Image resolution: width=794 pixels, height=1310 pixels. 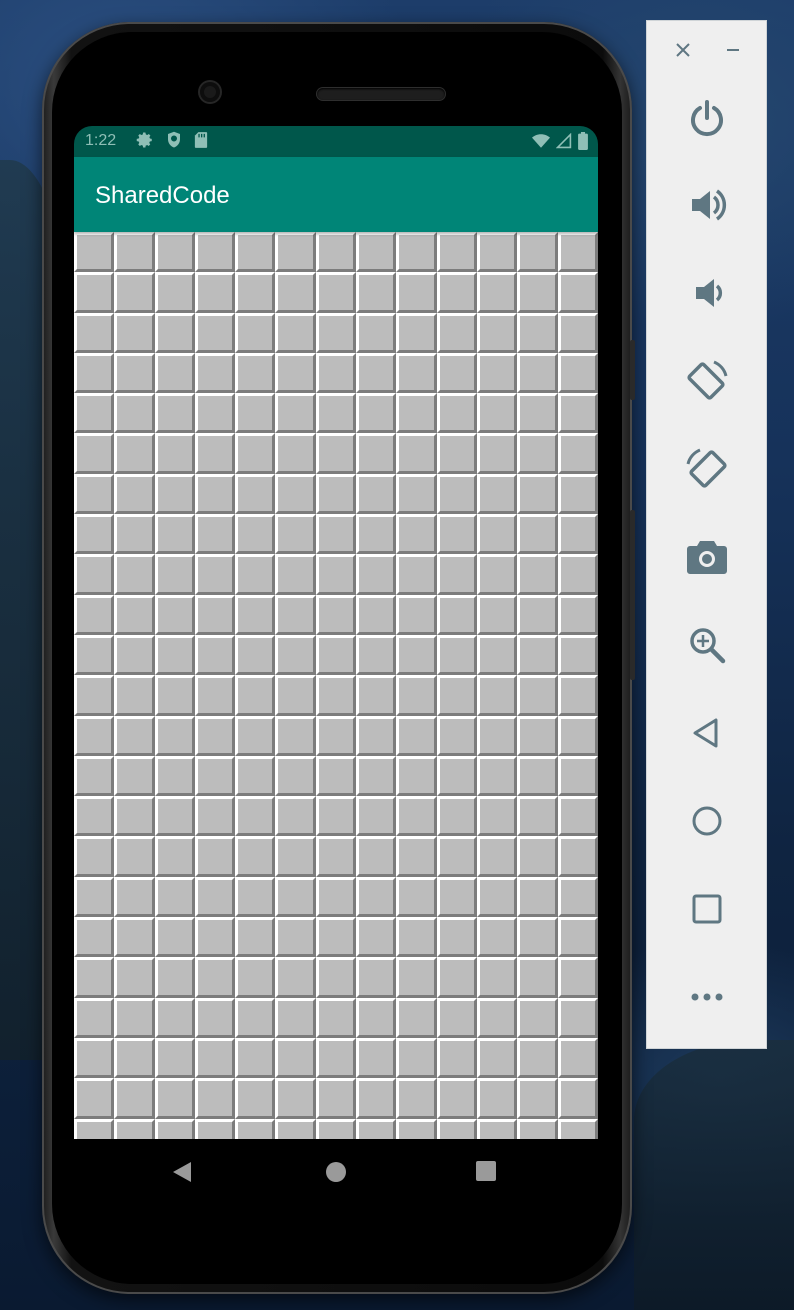 What do you see at coordinates (707, 997) in the screenshot?
I see `more-icon` at bounding box center [707, 997].